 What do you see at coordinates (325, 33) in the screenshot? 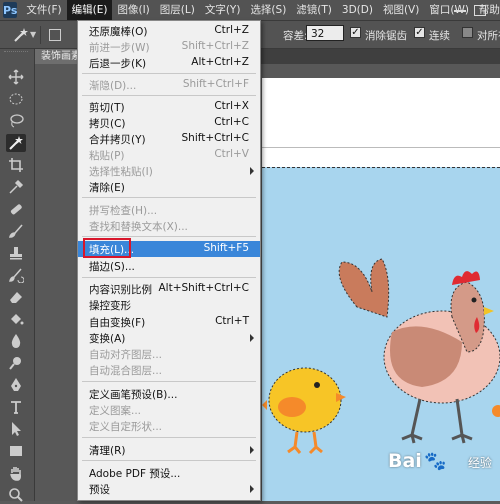
I see `tolerance-input: 32` at bounding box center [325, 33].